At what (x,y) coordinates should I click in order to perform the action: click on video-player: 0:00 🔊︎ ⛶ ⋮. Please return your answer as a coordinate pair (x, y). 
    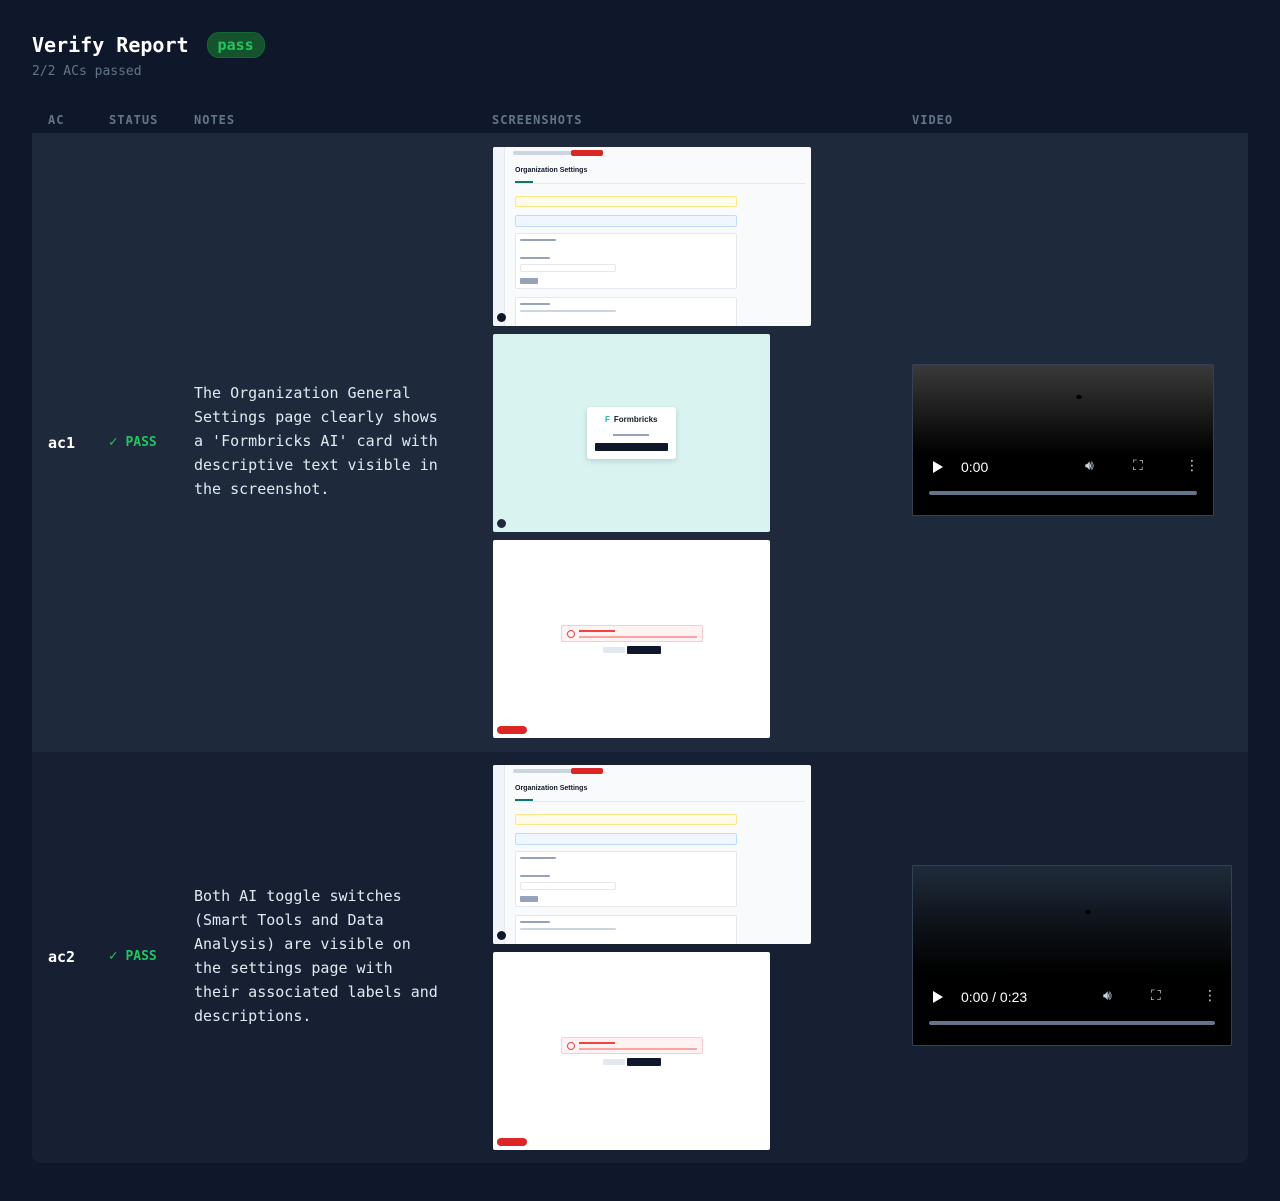
    Looking at the image, I should click on (1063, 440).